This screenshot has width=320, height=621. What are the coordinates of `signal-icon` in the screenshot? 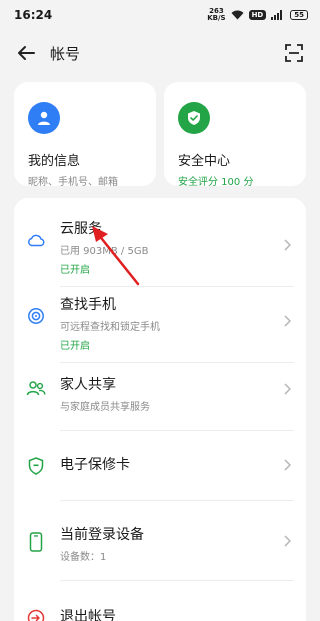 It's located at (277, 15).